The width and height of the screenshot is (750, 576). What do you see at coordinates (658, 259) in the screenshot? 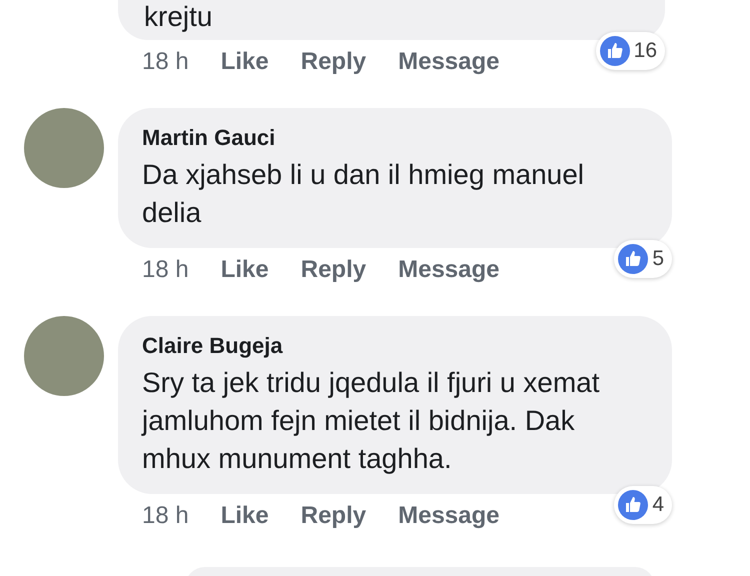
I see `reaction-count: 5` at bounding box center [658, 259].